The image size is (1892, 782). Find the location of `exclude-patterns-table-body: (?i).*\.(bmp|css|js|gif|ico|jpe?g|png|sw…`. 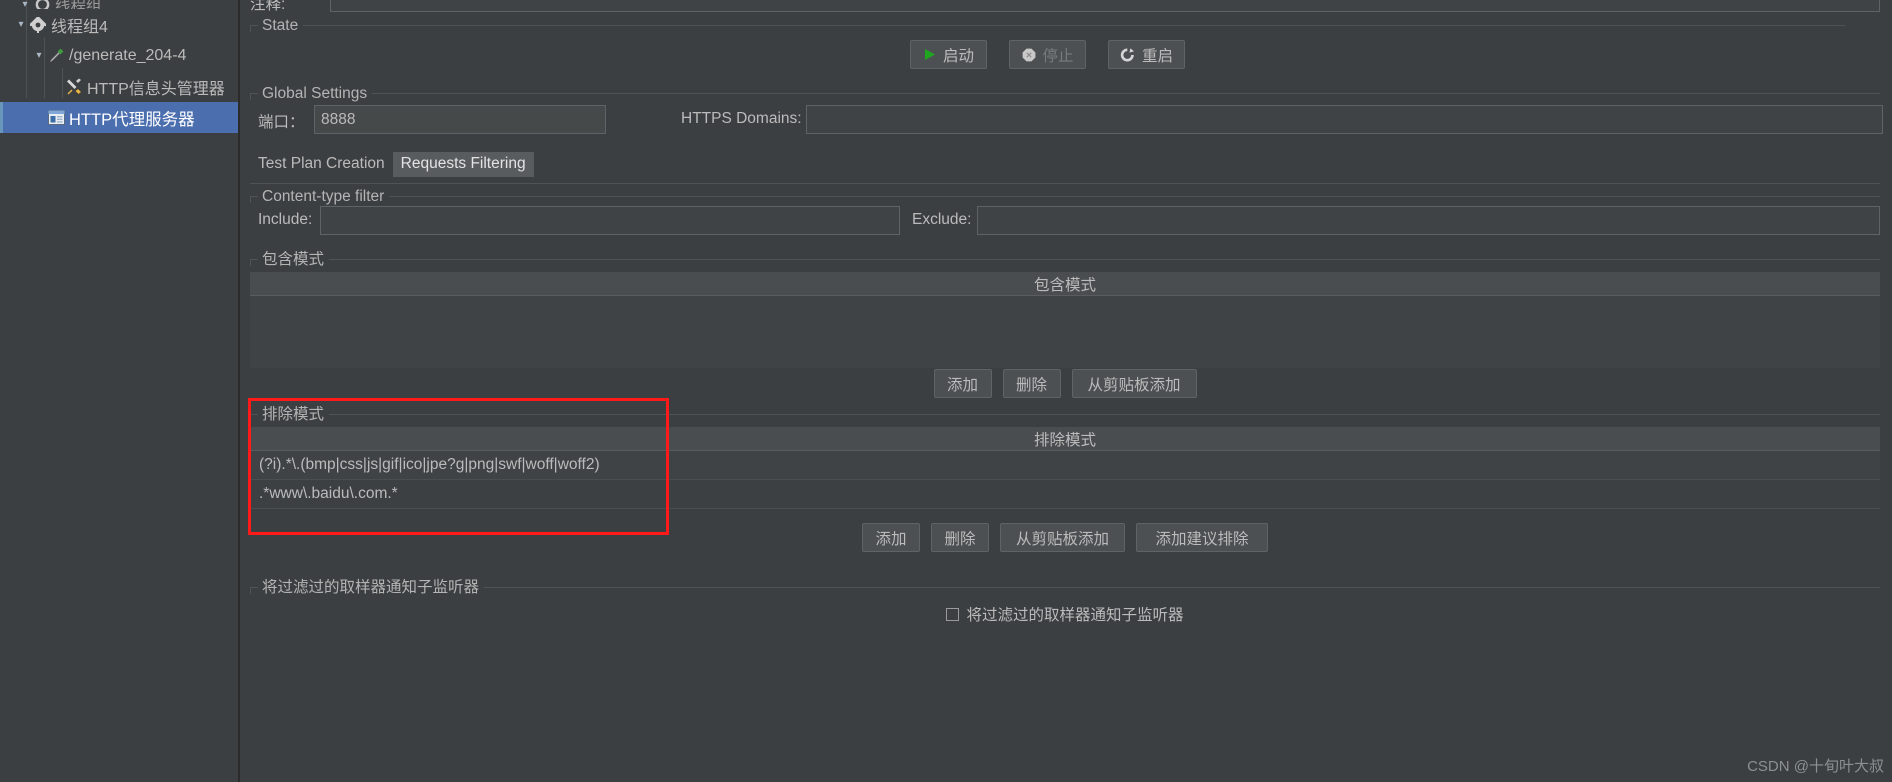

exclude-patterns-table-body: (?i).*\.(bmp|css|js|gif|ico|jpe?g|png|sw… is located at coordinates (1065, 480).